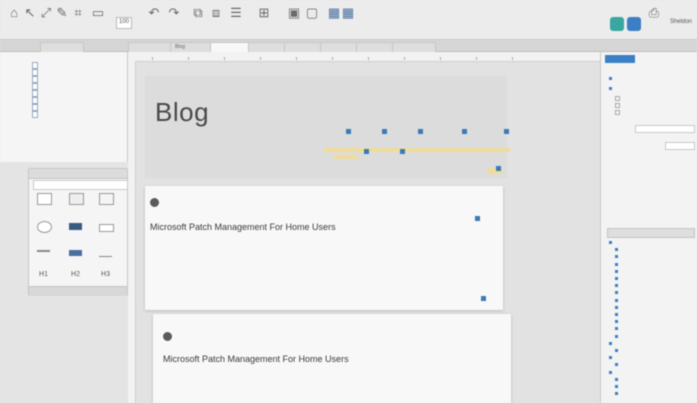 This screenshot has width=697, height=403. I want to click on widget-dropdown, so click(76, 256).